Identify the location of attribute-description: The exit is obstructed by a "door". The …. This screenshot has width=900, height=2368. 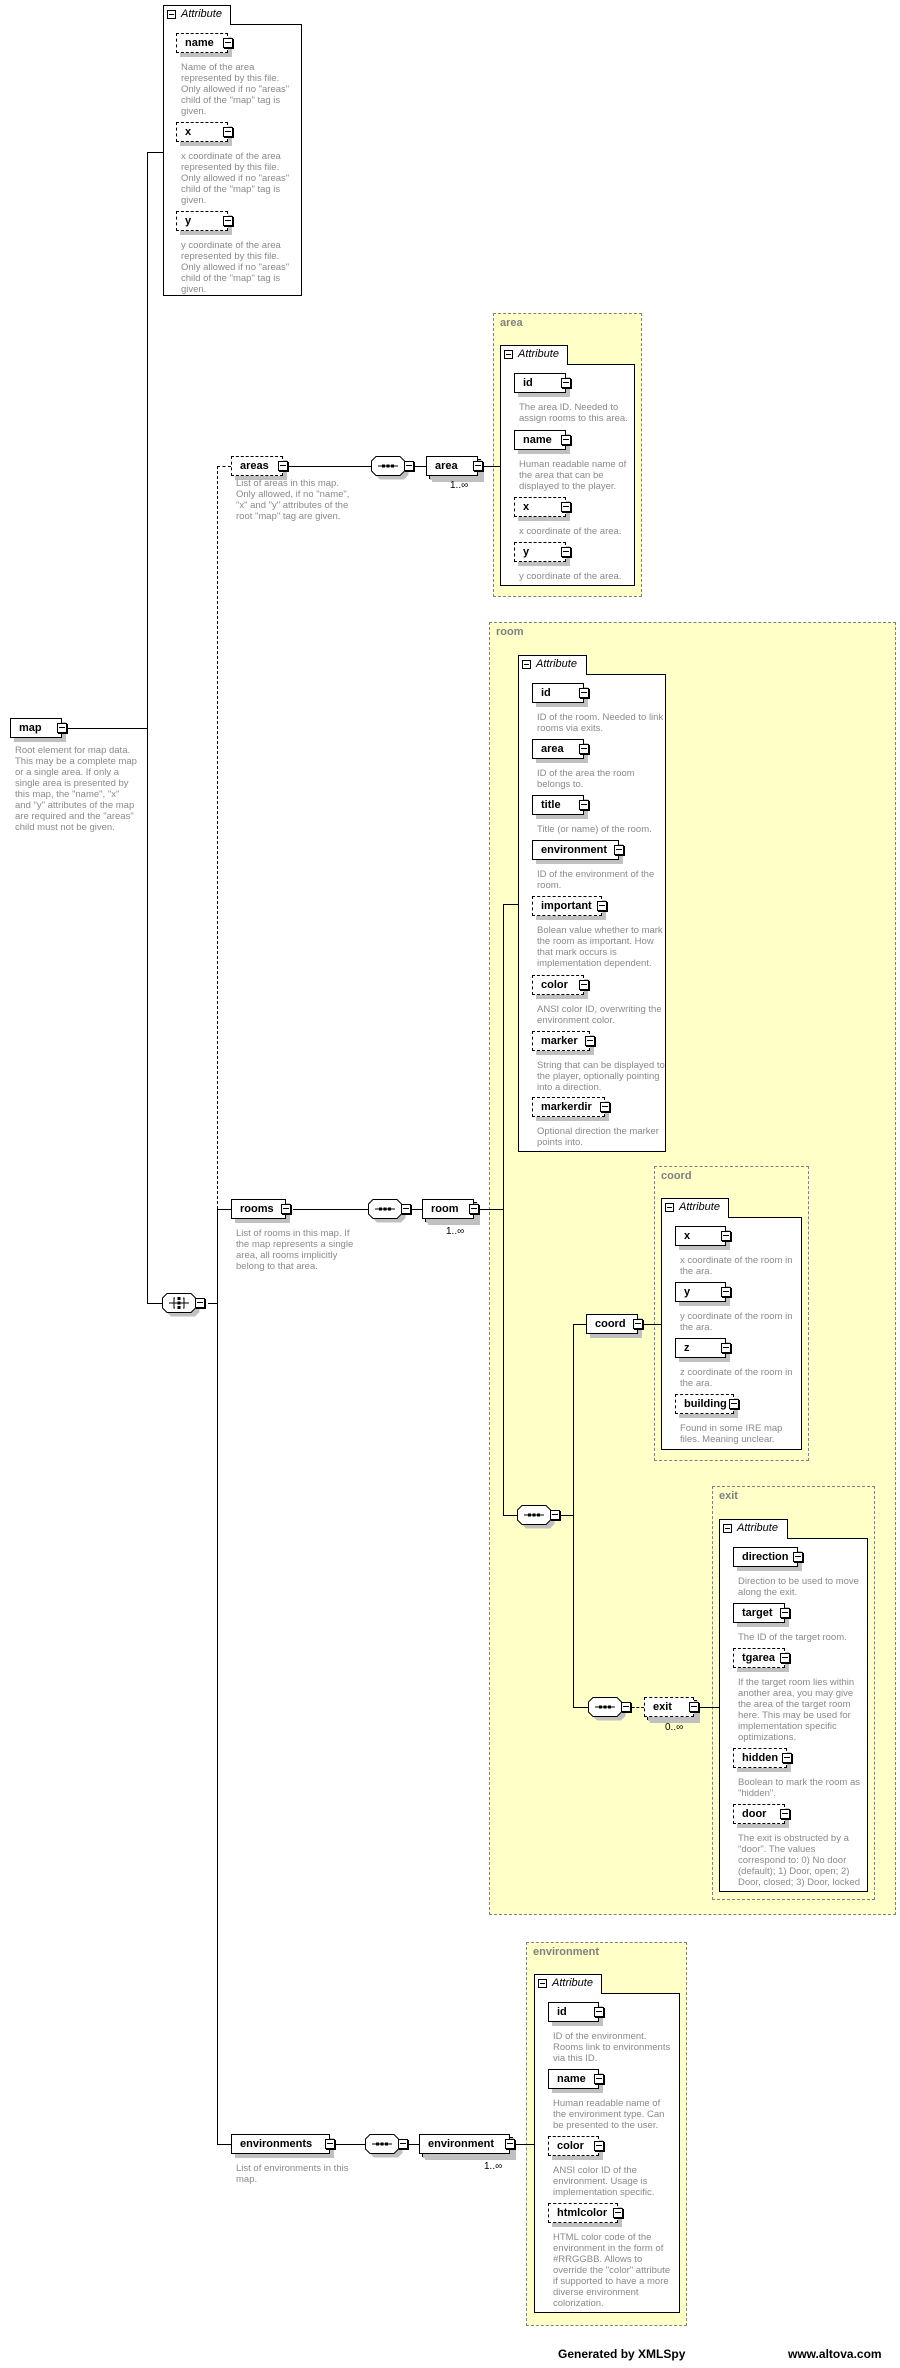
(799, 1860).